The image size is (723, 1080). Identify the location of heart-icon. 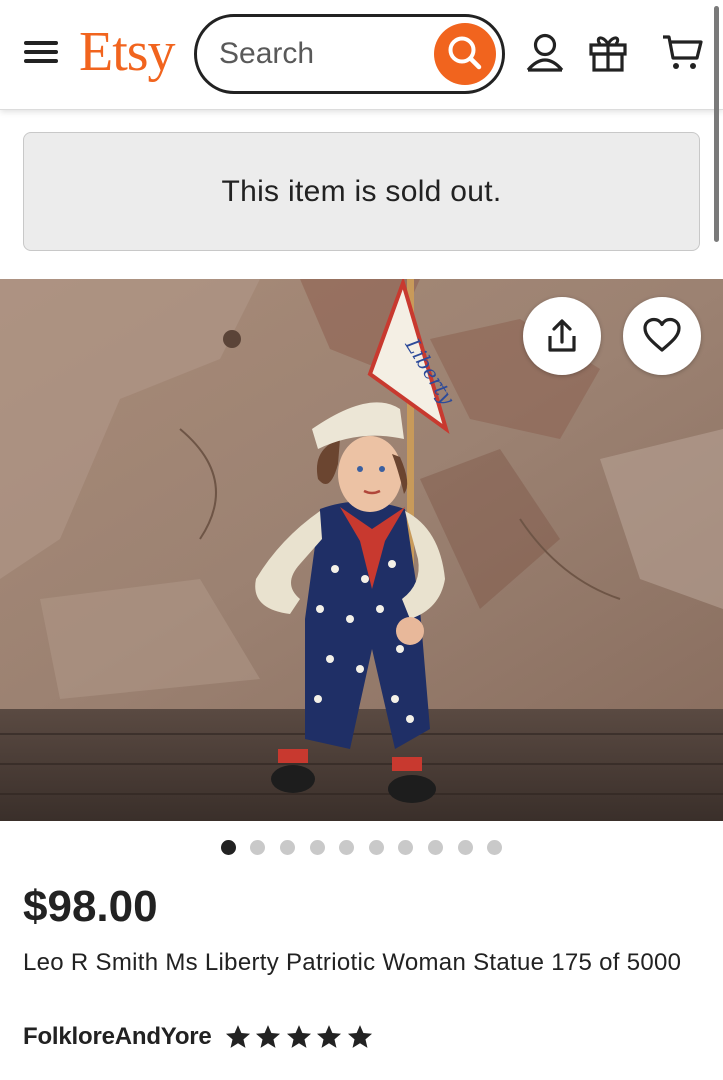
(662, 334).